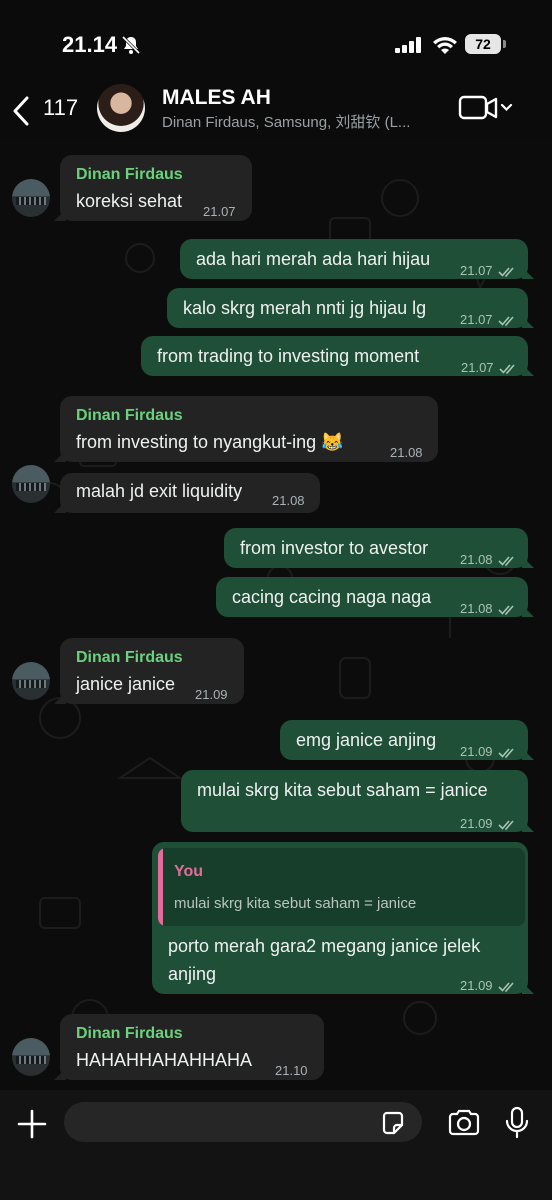 This screenshot has height=1200, width=552. What do you see at coordinates (243, 1122) in the screenshot?
I see `message-input` at bounding box center [243, 1122].